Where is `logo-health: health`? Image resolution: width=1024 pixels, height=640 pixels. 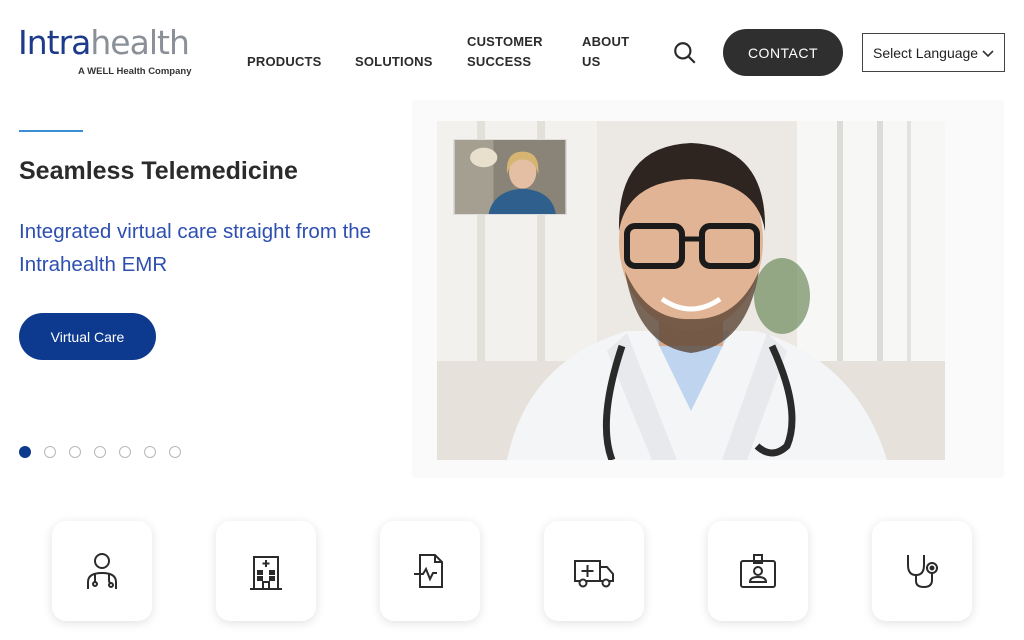 logo-health: health is located at coordinates (139, 42).